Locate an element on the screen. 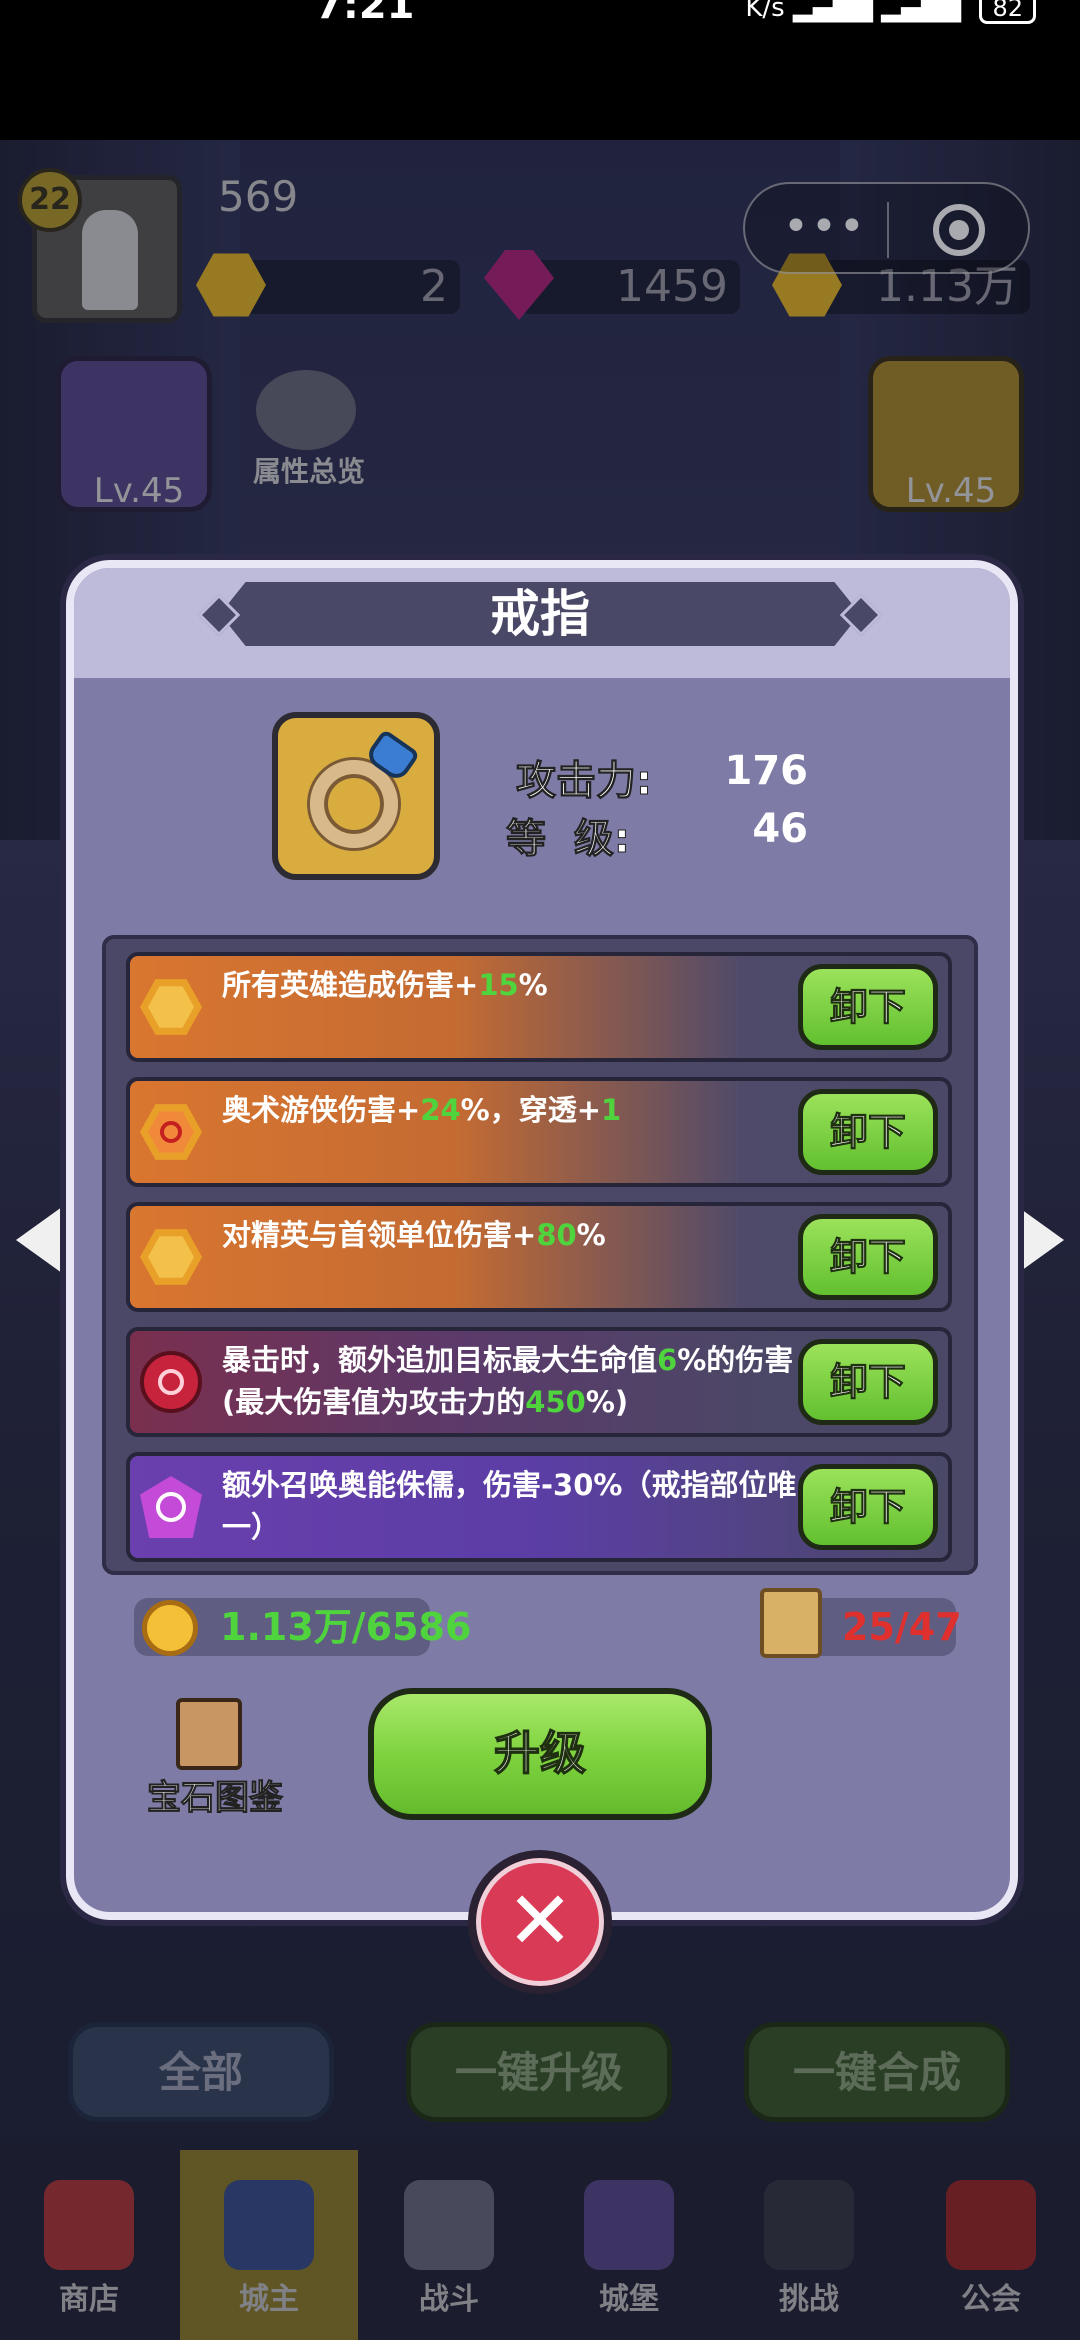 The image size is (1080, 2340). gem-slot-2-text: 奥术游侠伤害+24%，穿透+1 is located at coordinates (522, 1110).